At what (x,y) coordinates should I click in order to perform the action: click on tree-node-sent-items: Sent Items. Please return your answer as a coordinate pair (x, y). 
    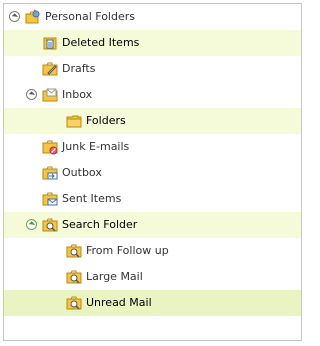
    Looking at the image, I should click on (152, 199).